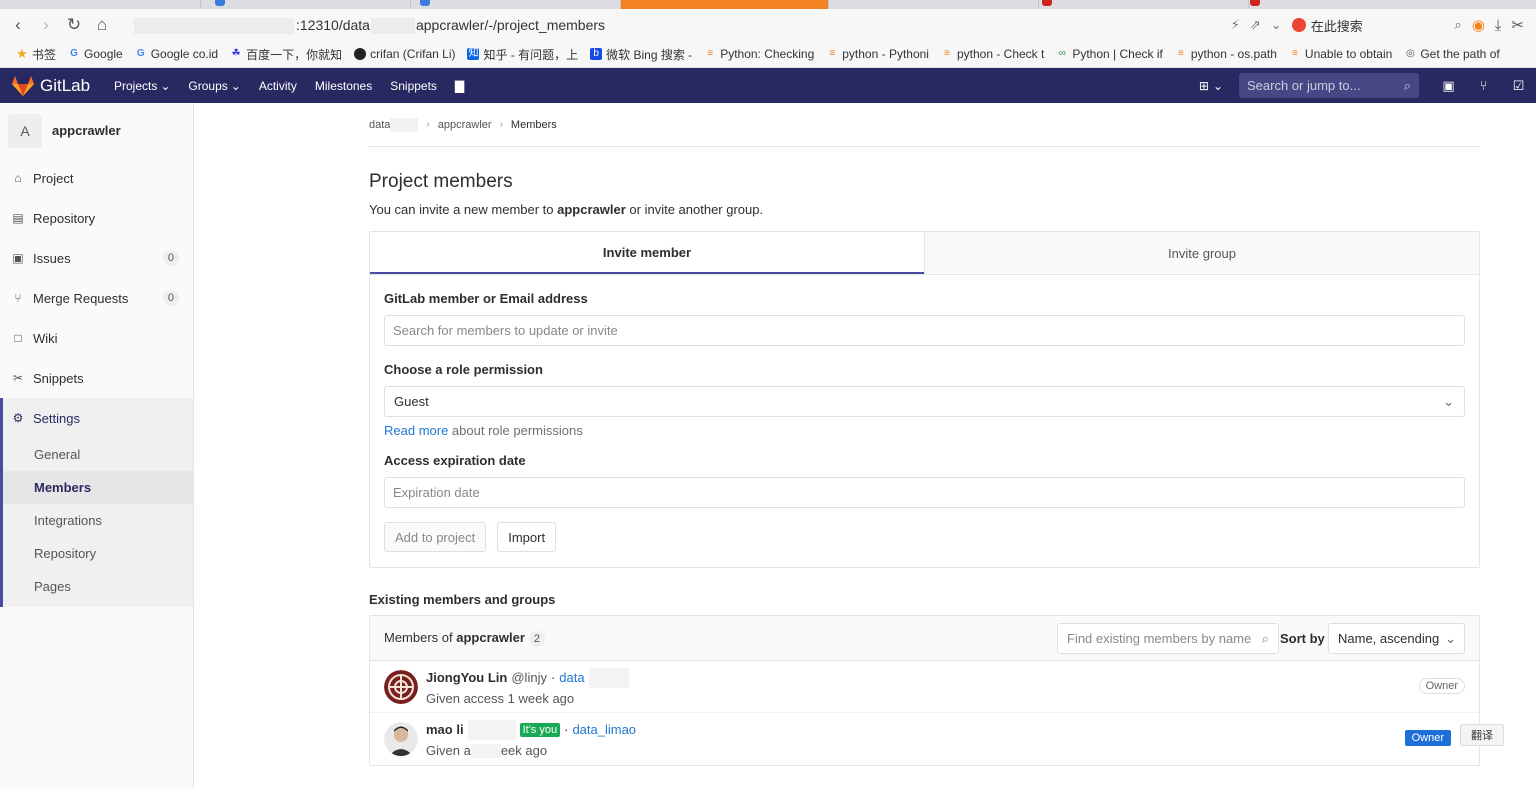  I want to click on member-group-link: data_limao, so click(604, 729).